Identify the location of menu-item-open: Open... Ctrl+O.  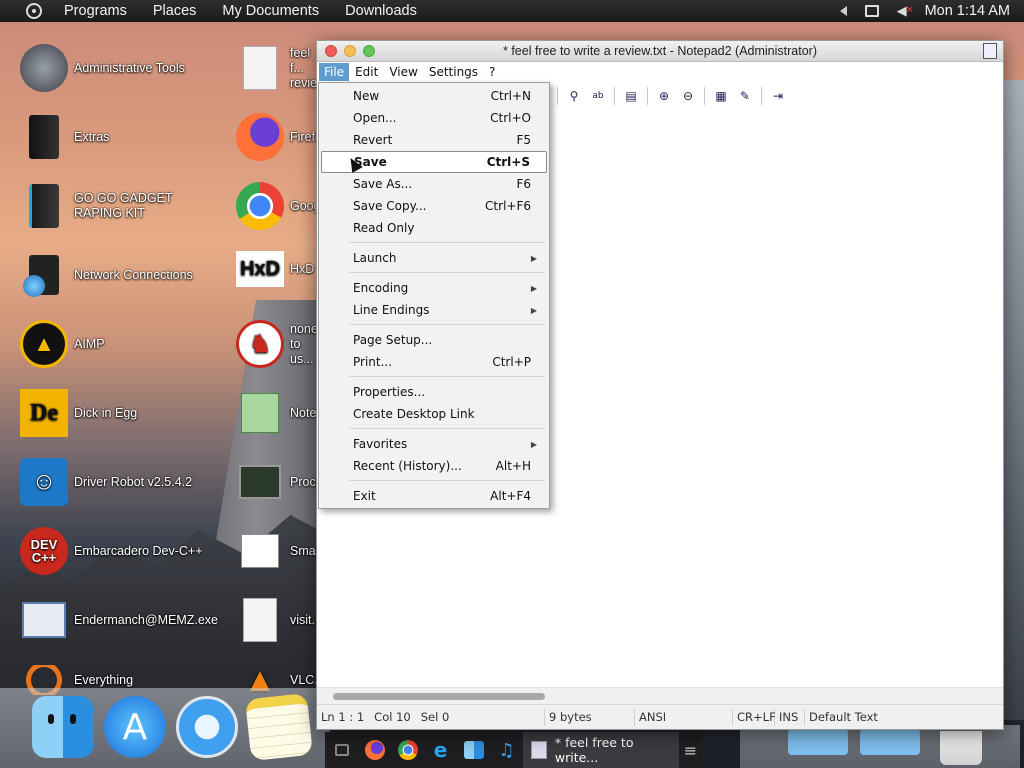
(434, 118).